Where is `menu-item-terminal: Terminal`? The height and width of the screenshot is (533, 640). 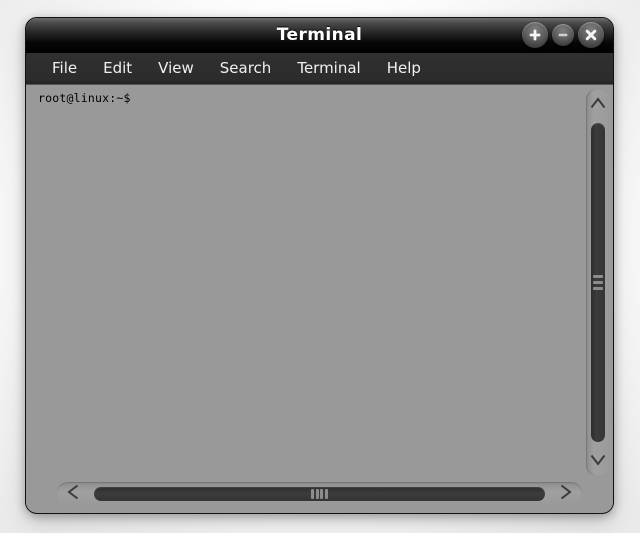
menu-item-terminal: Terminal is located at coordinates (328, 68).